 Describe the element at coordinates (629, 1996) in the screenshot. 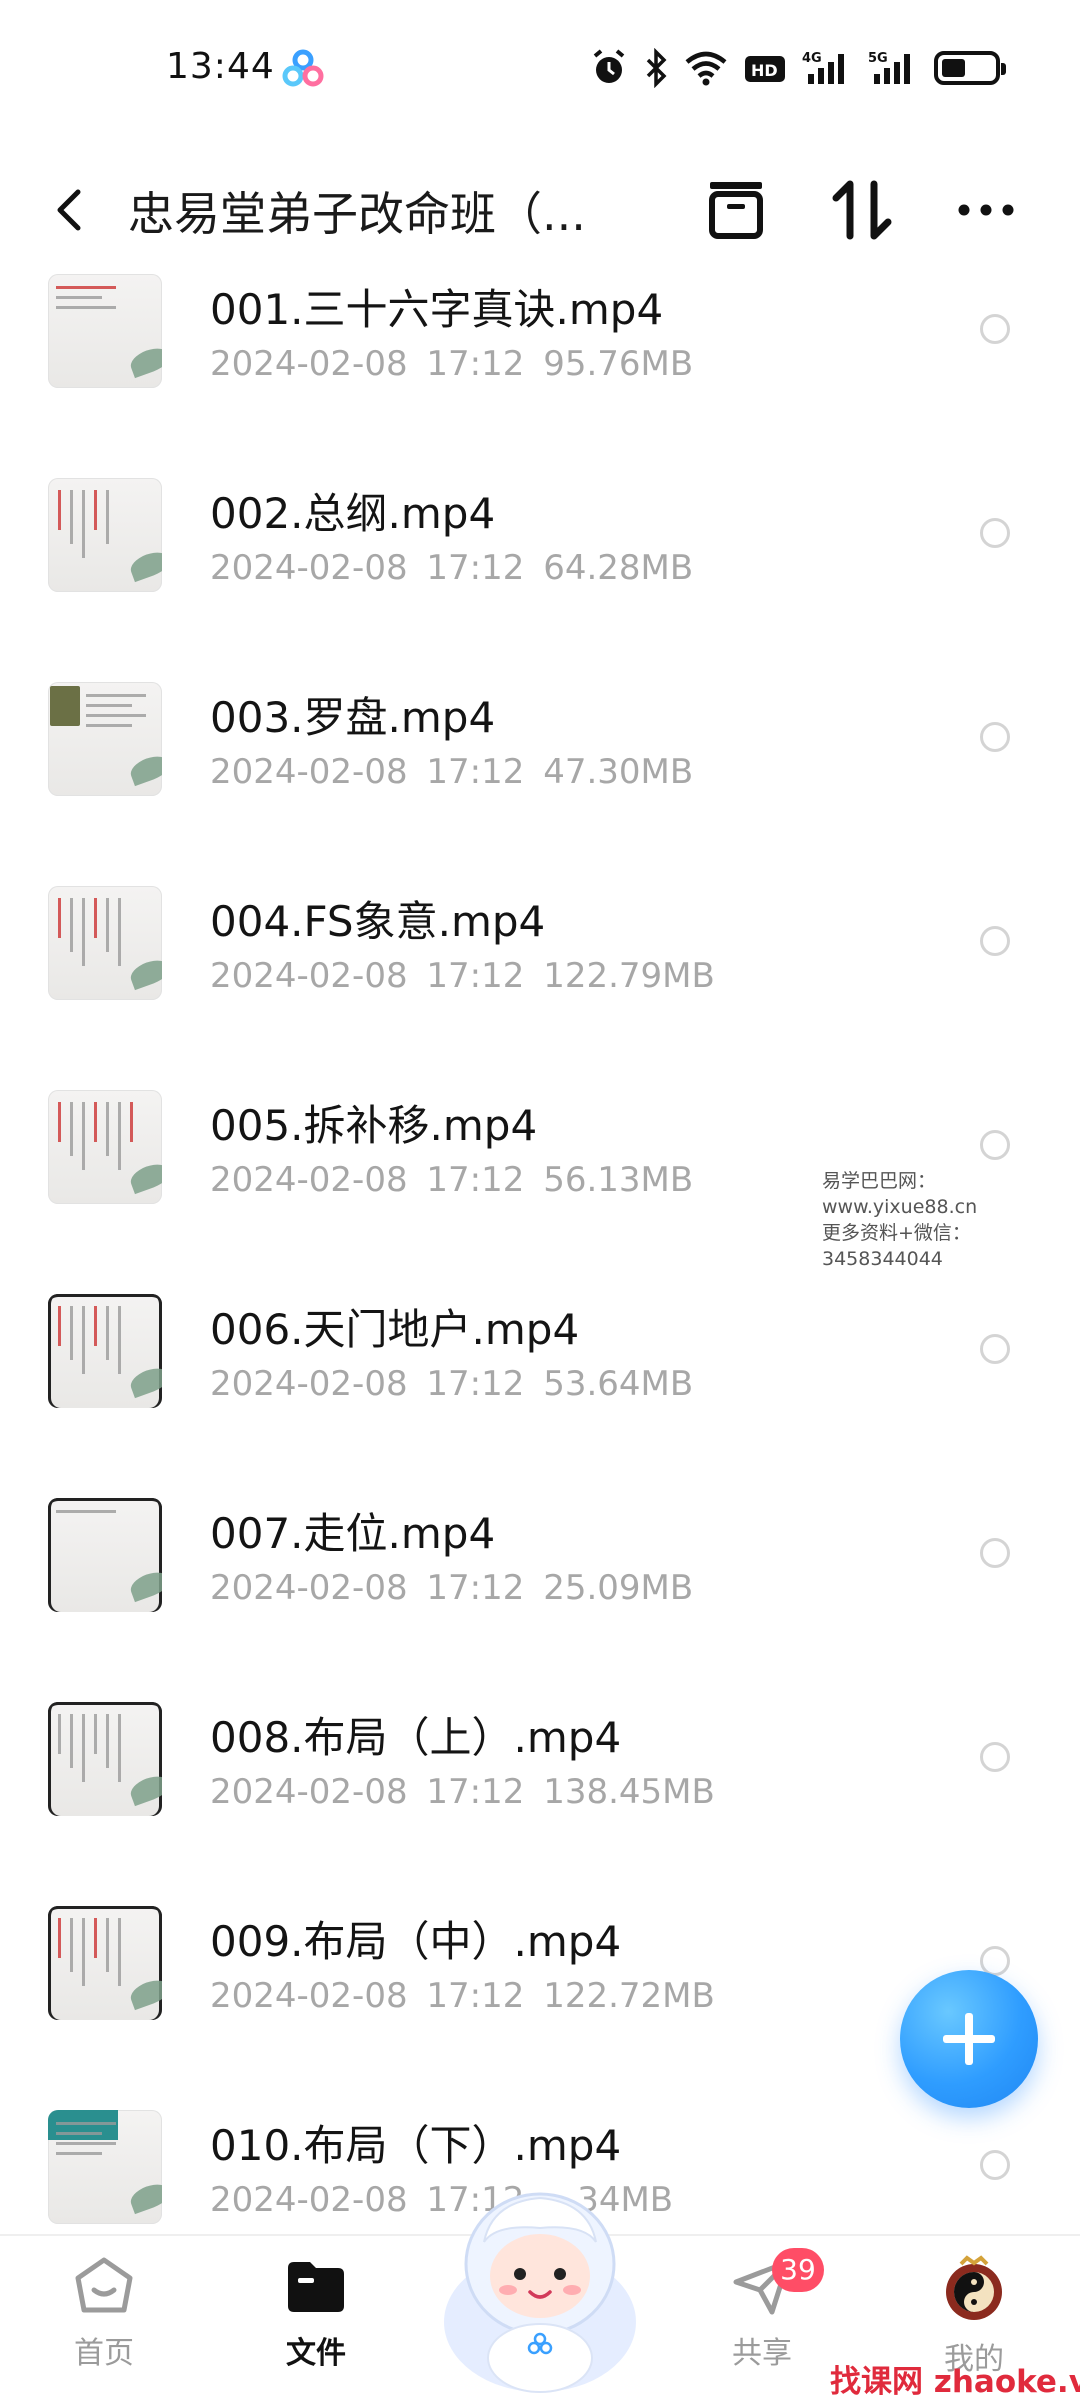

I see `file-size: 122.72MB` at that location.